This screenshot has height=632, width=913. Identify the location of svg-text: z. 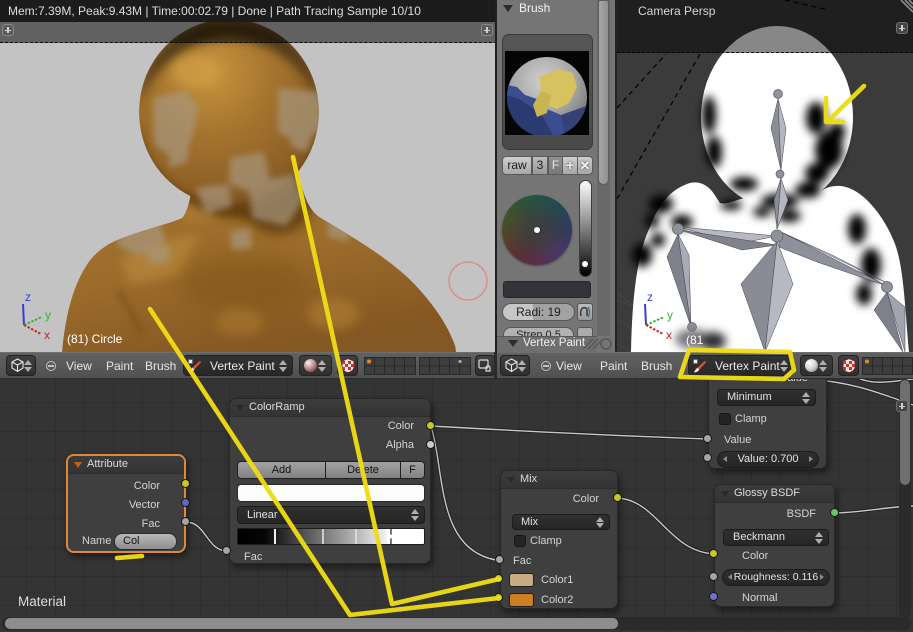
(28, 297).